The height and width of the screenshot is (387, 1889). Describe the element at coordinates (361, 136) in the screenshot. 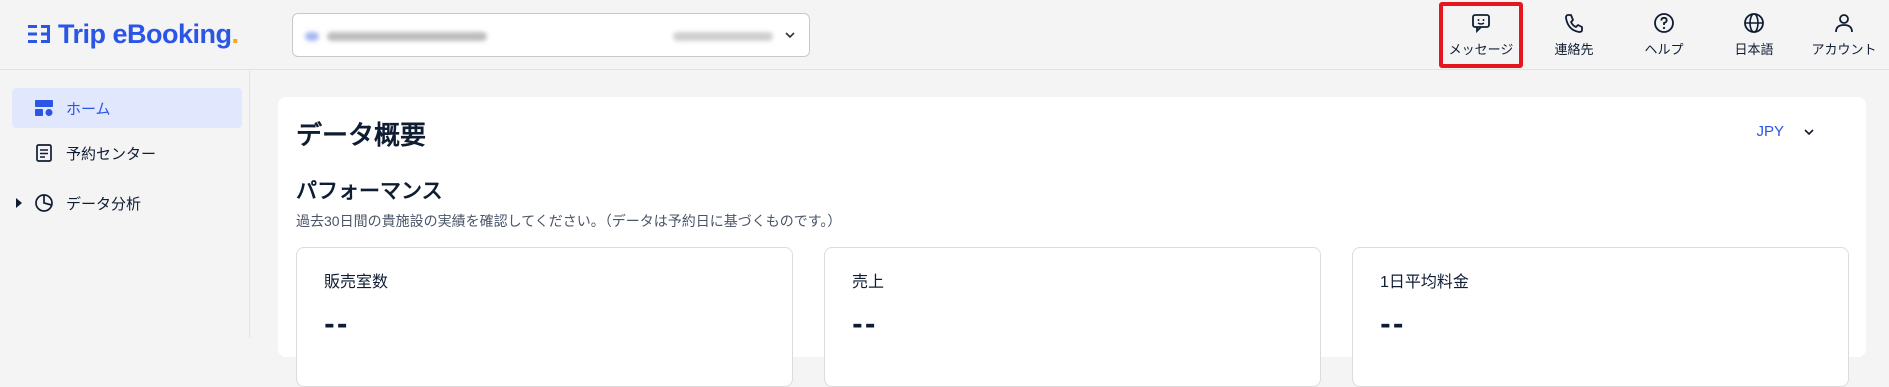

I see `page-title: データ概要` at that location.